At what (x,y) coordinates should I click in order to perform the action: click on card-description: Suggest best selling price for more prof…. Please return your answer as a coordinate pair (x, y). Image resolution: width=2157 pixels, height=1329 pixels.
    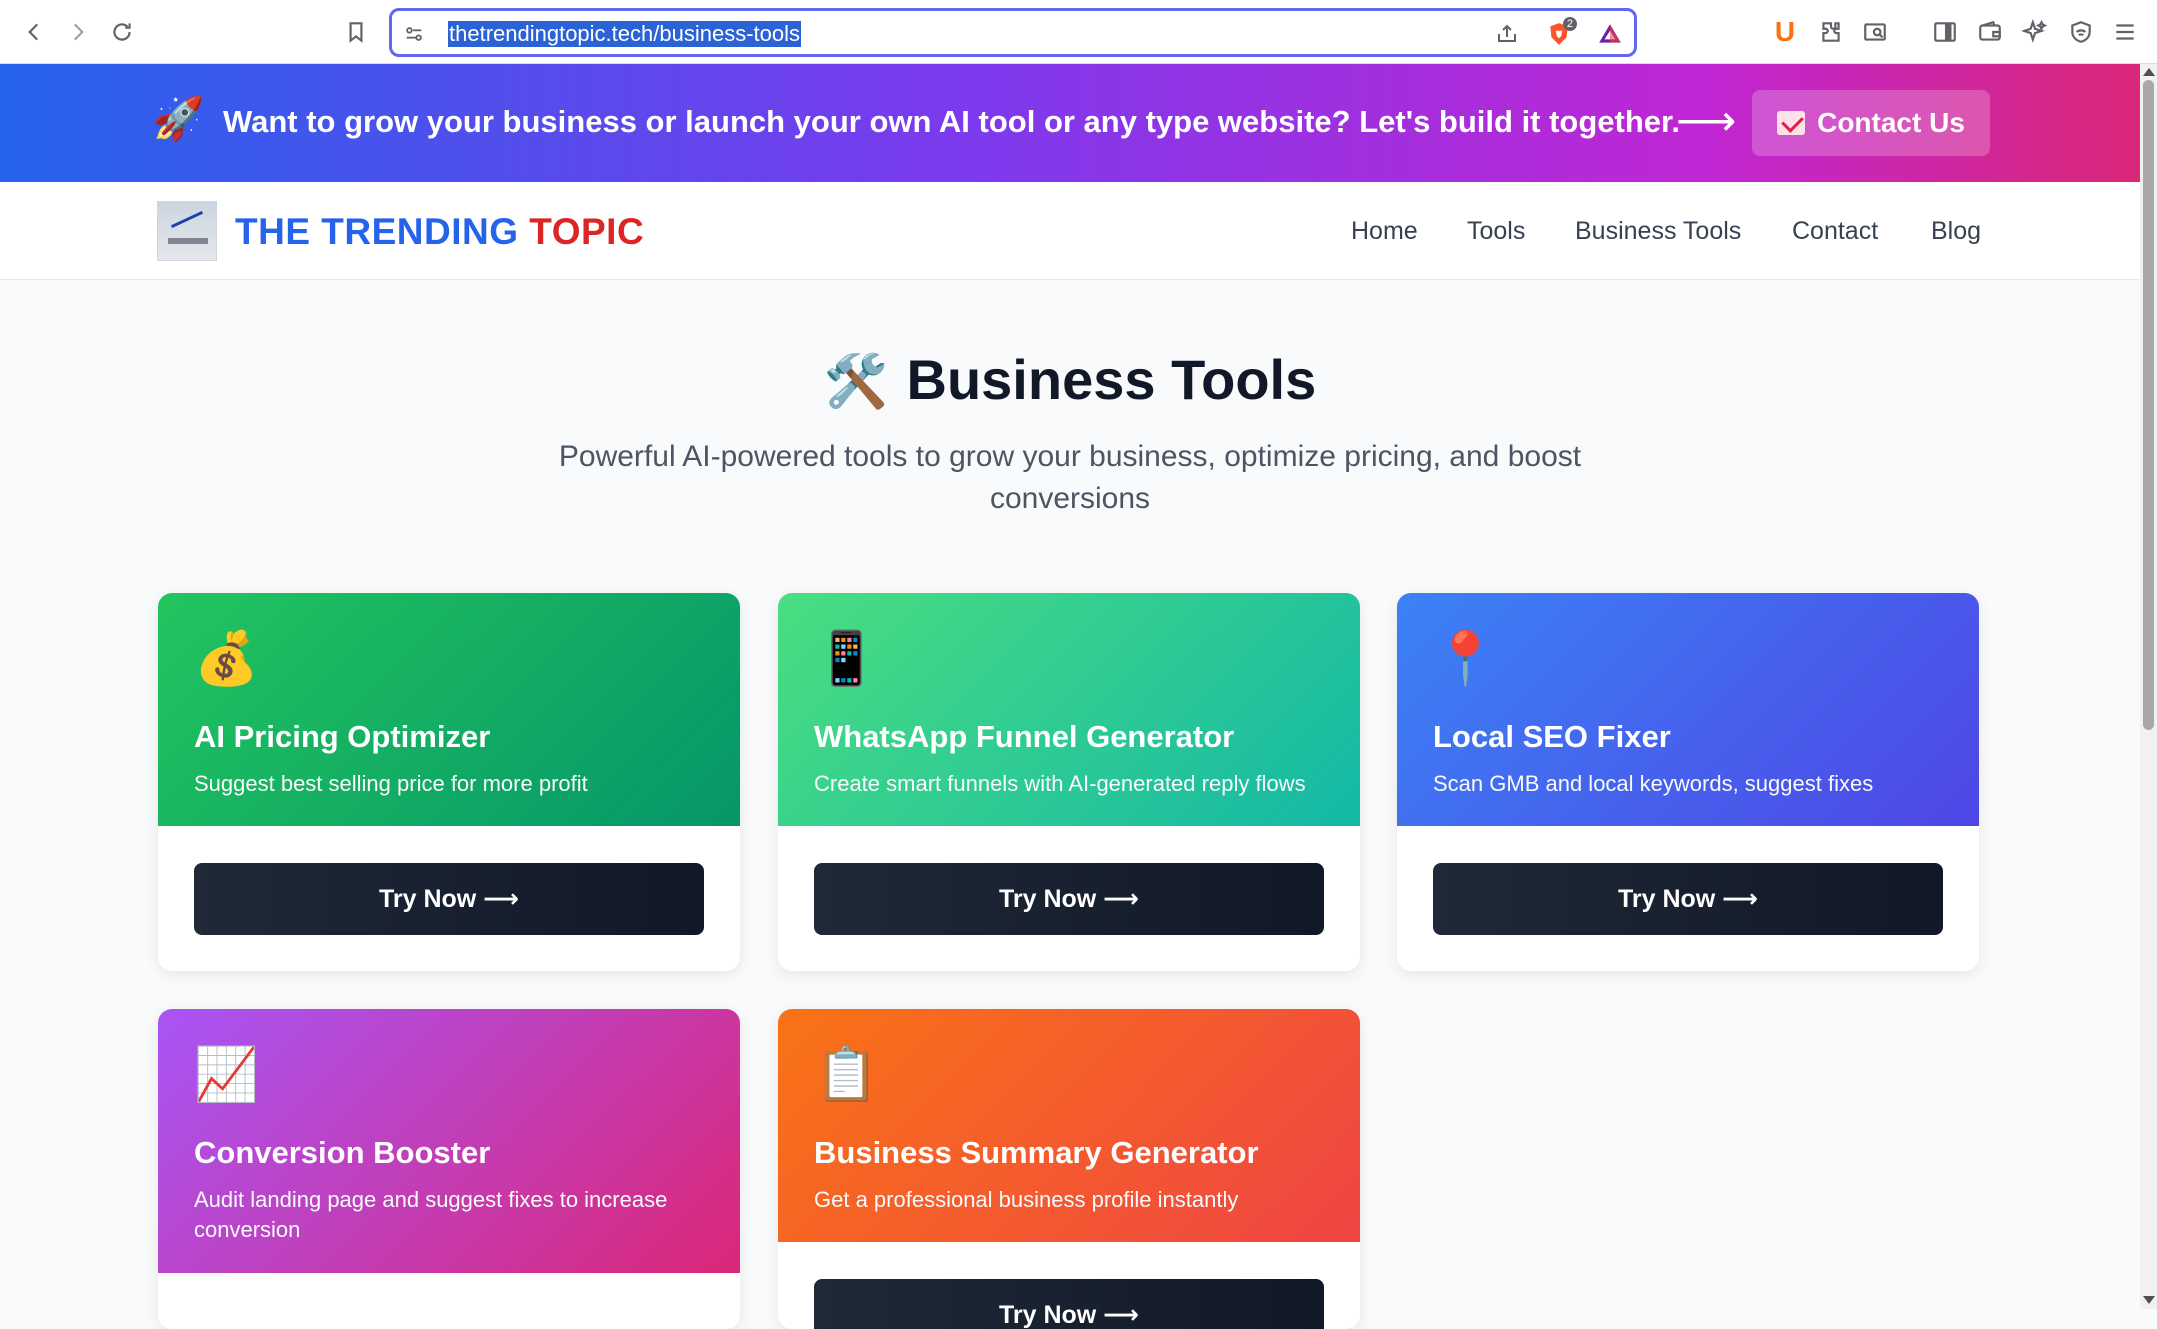
    Looking at the image, I should click on (391, 783).